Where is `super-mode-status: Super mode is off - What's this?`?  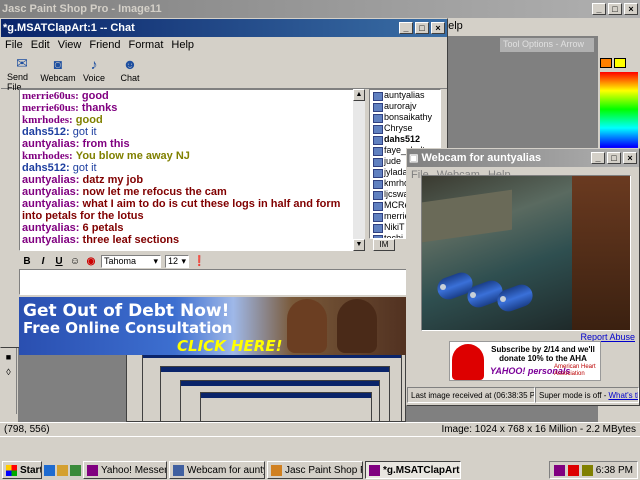 super-mode-status: Super mode is off - What's this? is located at coordinates (587, 395).